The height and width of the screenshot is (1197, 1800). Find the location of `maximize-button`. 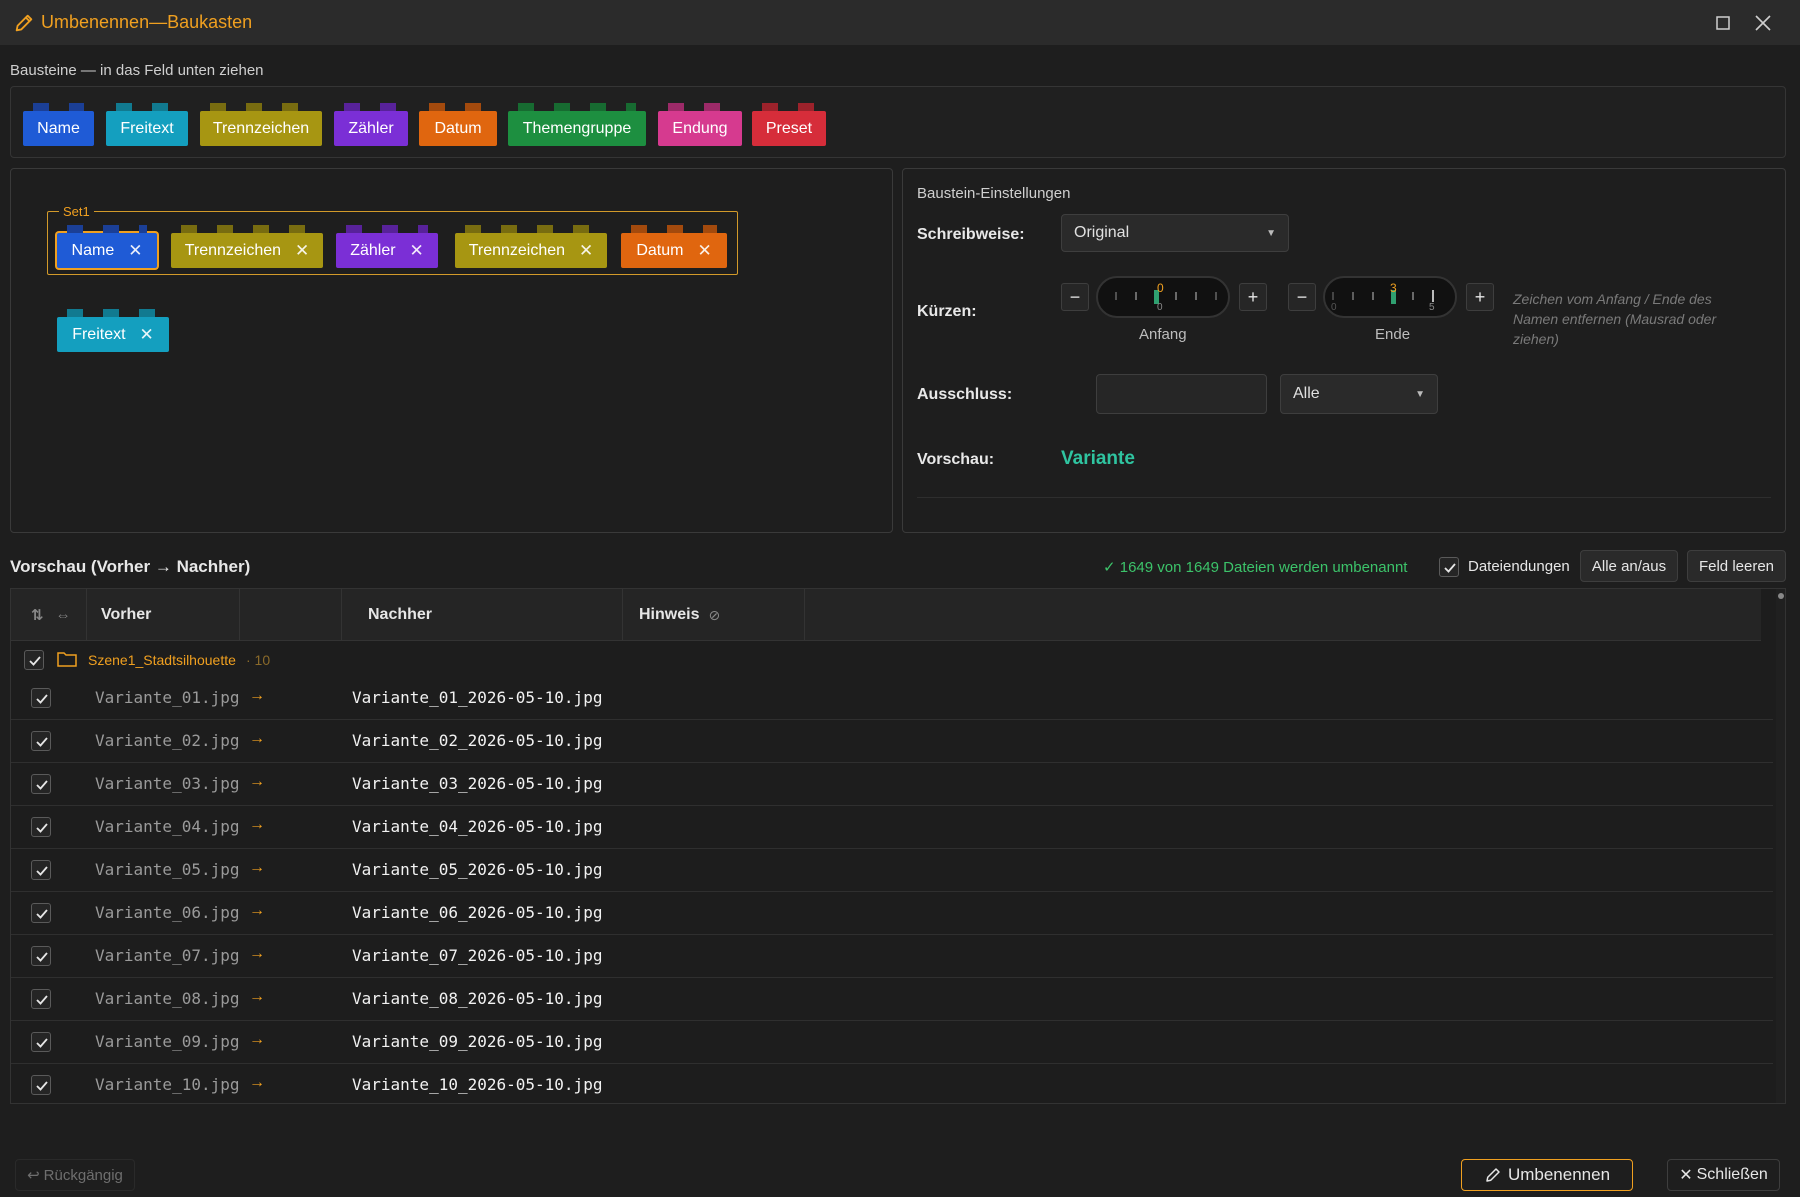

maximize-button is located at coordinates (1723, 23).